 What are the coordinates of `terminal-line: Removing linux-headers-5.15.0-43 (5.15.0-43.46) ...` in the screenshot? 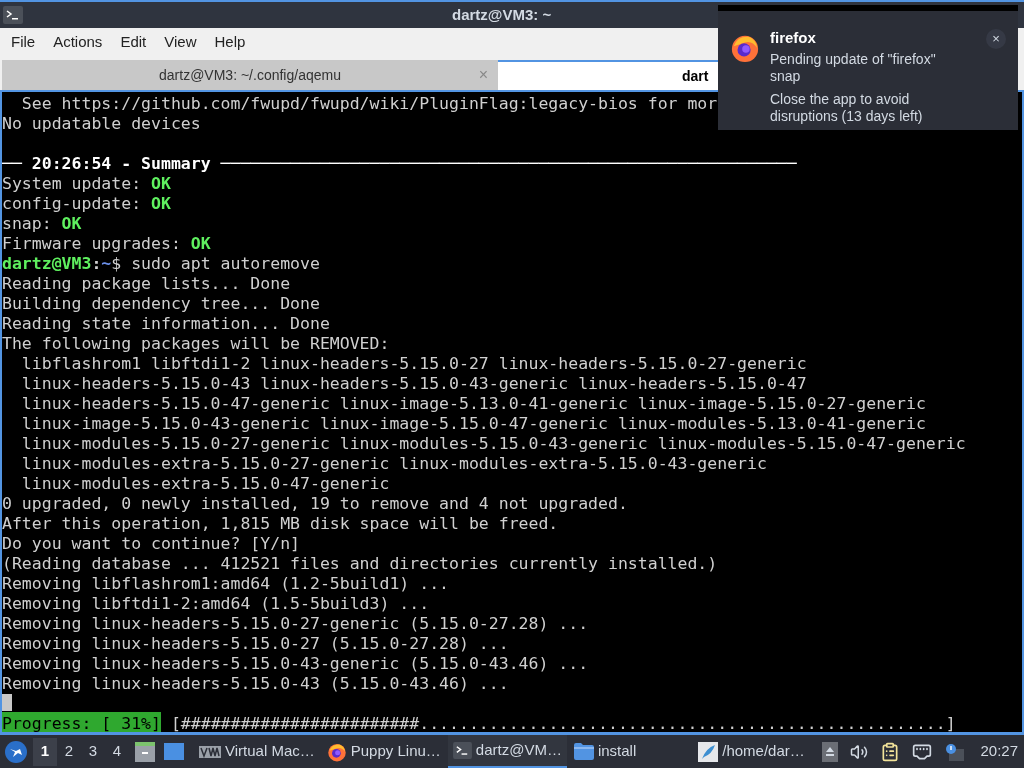 It's located at (255, 682).